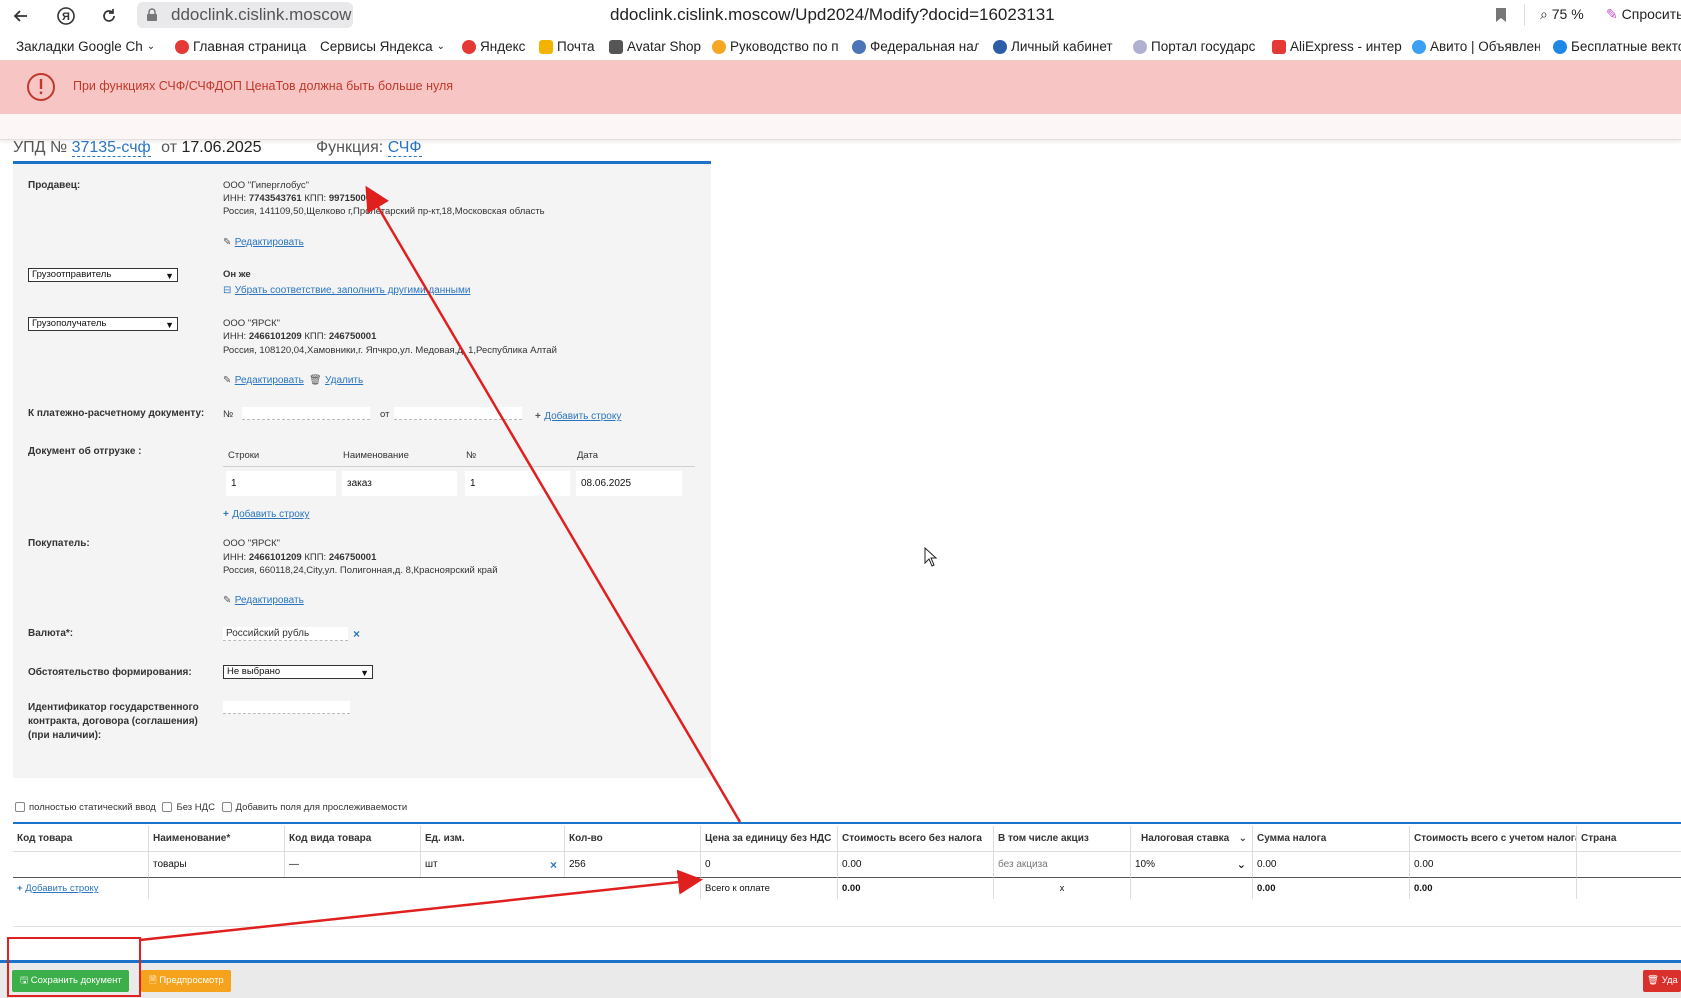 Image resolution: width=1681 pixels, height=998 pixels. I want to click on free-vectors-icon, so click(1560, 47).